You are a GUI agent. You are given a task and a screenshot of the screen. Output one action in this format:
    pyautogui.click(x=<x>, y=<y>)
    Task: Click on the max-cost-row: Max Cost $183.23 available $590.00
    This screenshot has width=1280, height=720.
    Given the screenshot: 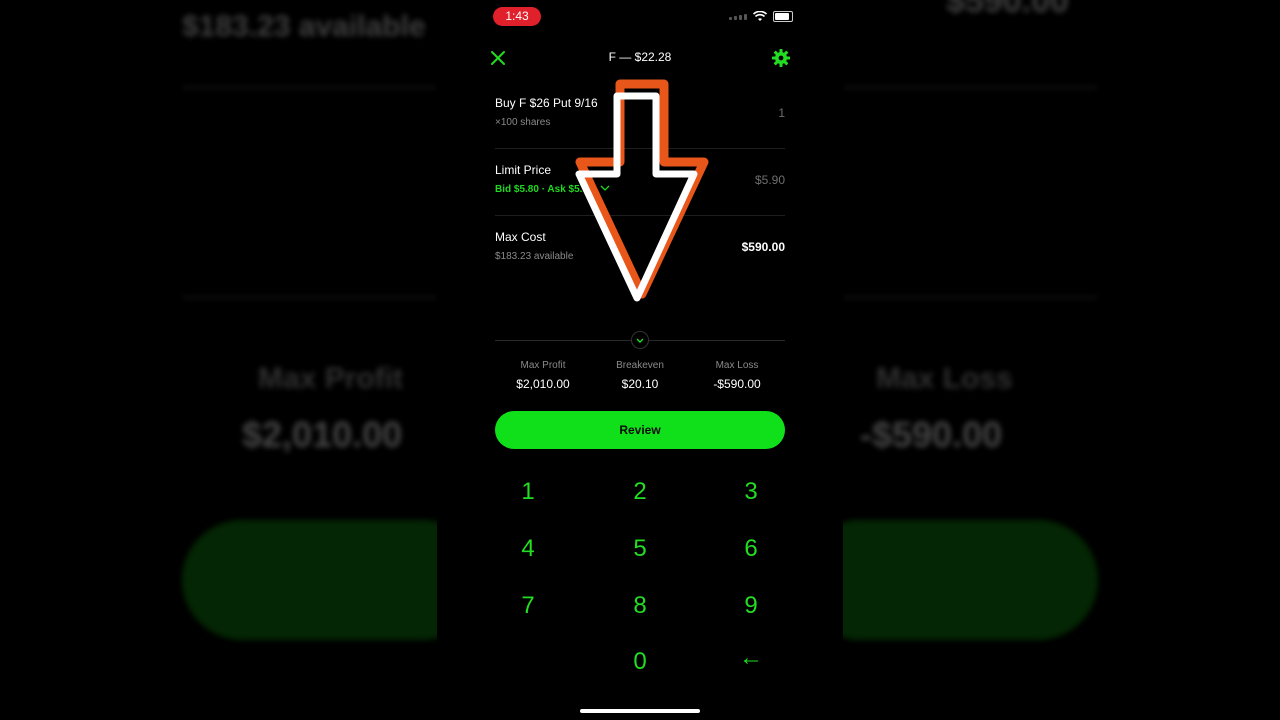 What is the action you would take?
    pyautogui.click(x=640, y=249)
    